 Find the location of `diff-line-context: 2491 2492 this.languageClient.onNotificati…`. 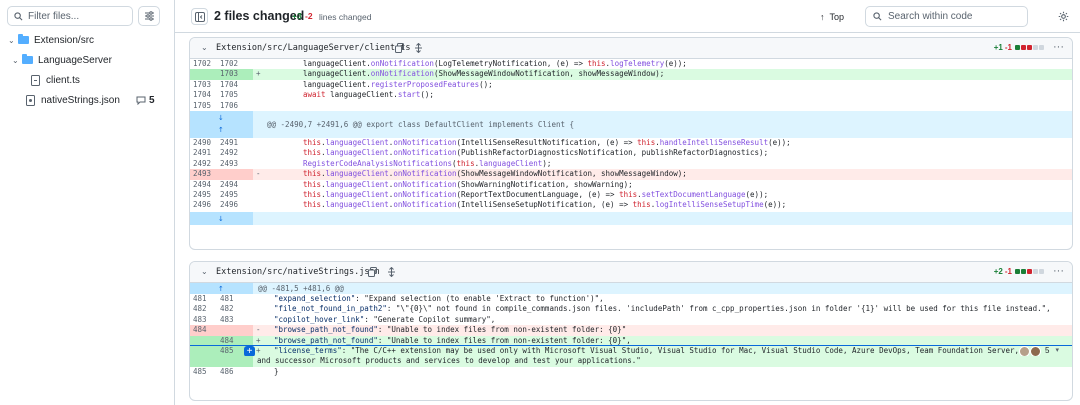

diff-line-context: 2491 2492 this.languageClient.onNotificati… is located at coordinates (631, 153).